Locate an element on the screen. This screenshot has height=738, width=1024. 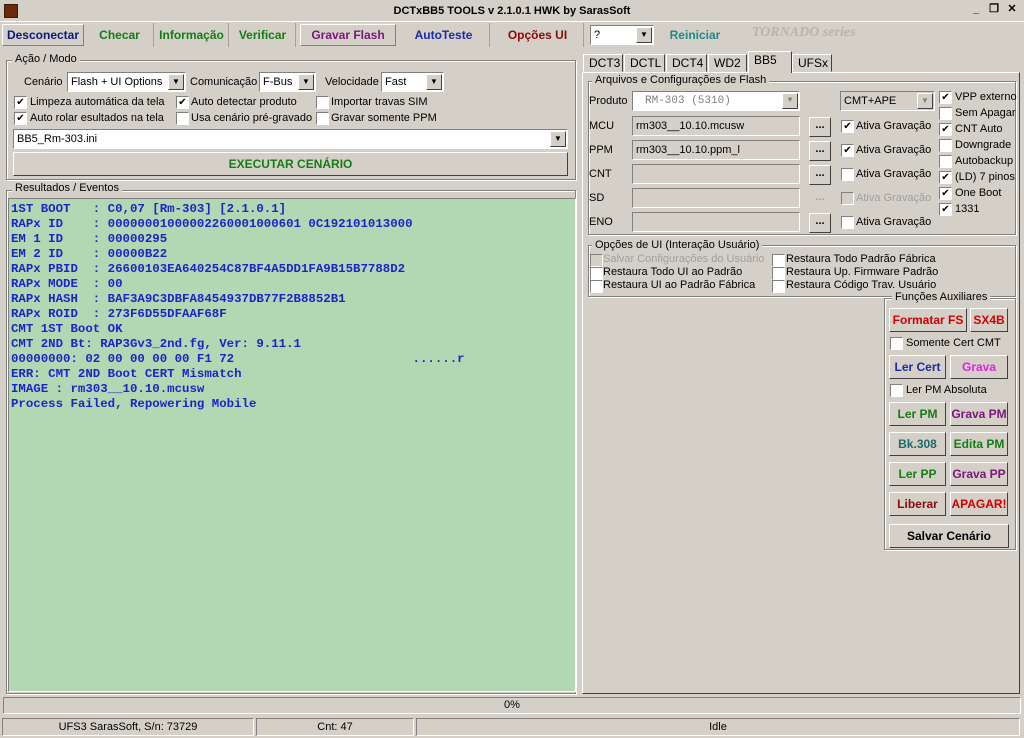
ld-7-pinos-checkbox: ✔ is located at coordinates (945, 177).